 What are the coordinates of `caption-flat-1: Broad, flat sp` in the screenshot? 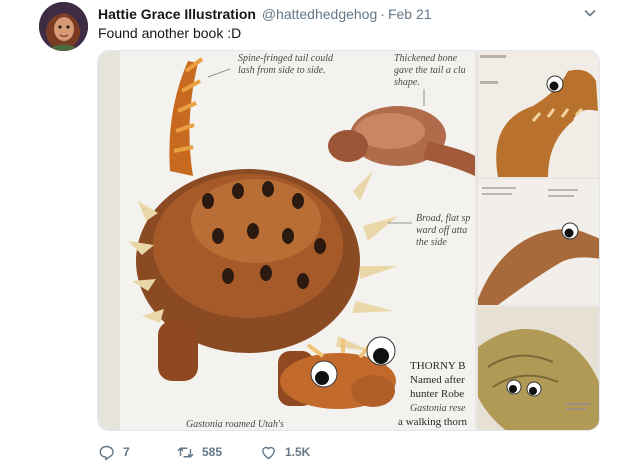 It's located at (443, 218).